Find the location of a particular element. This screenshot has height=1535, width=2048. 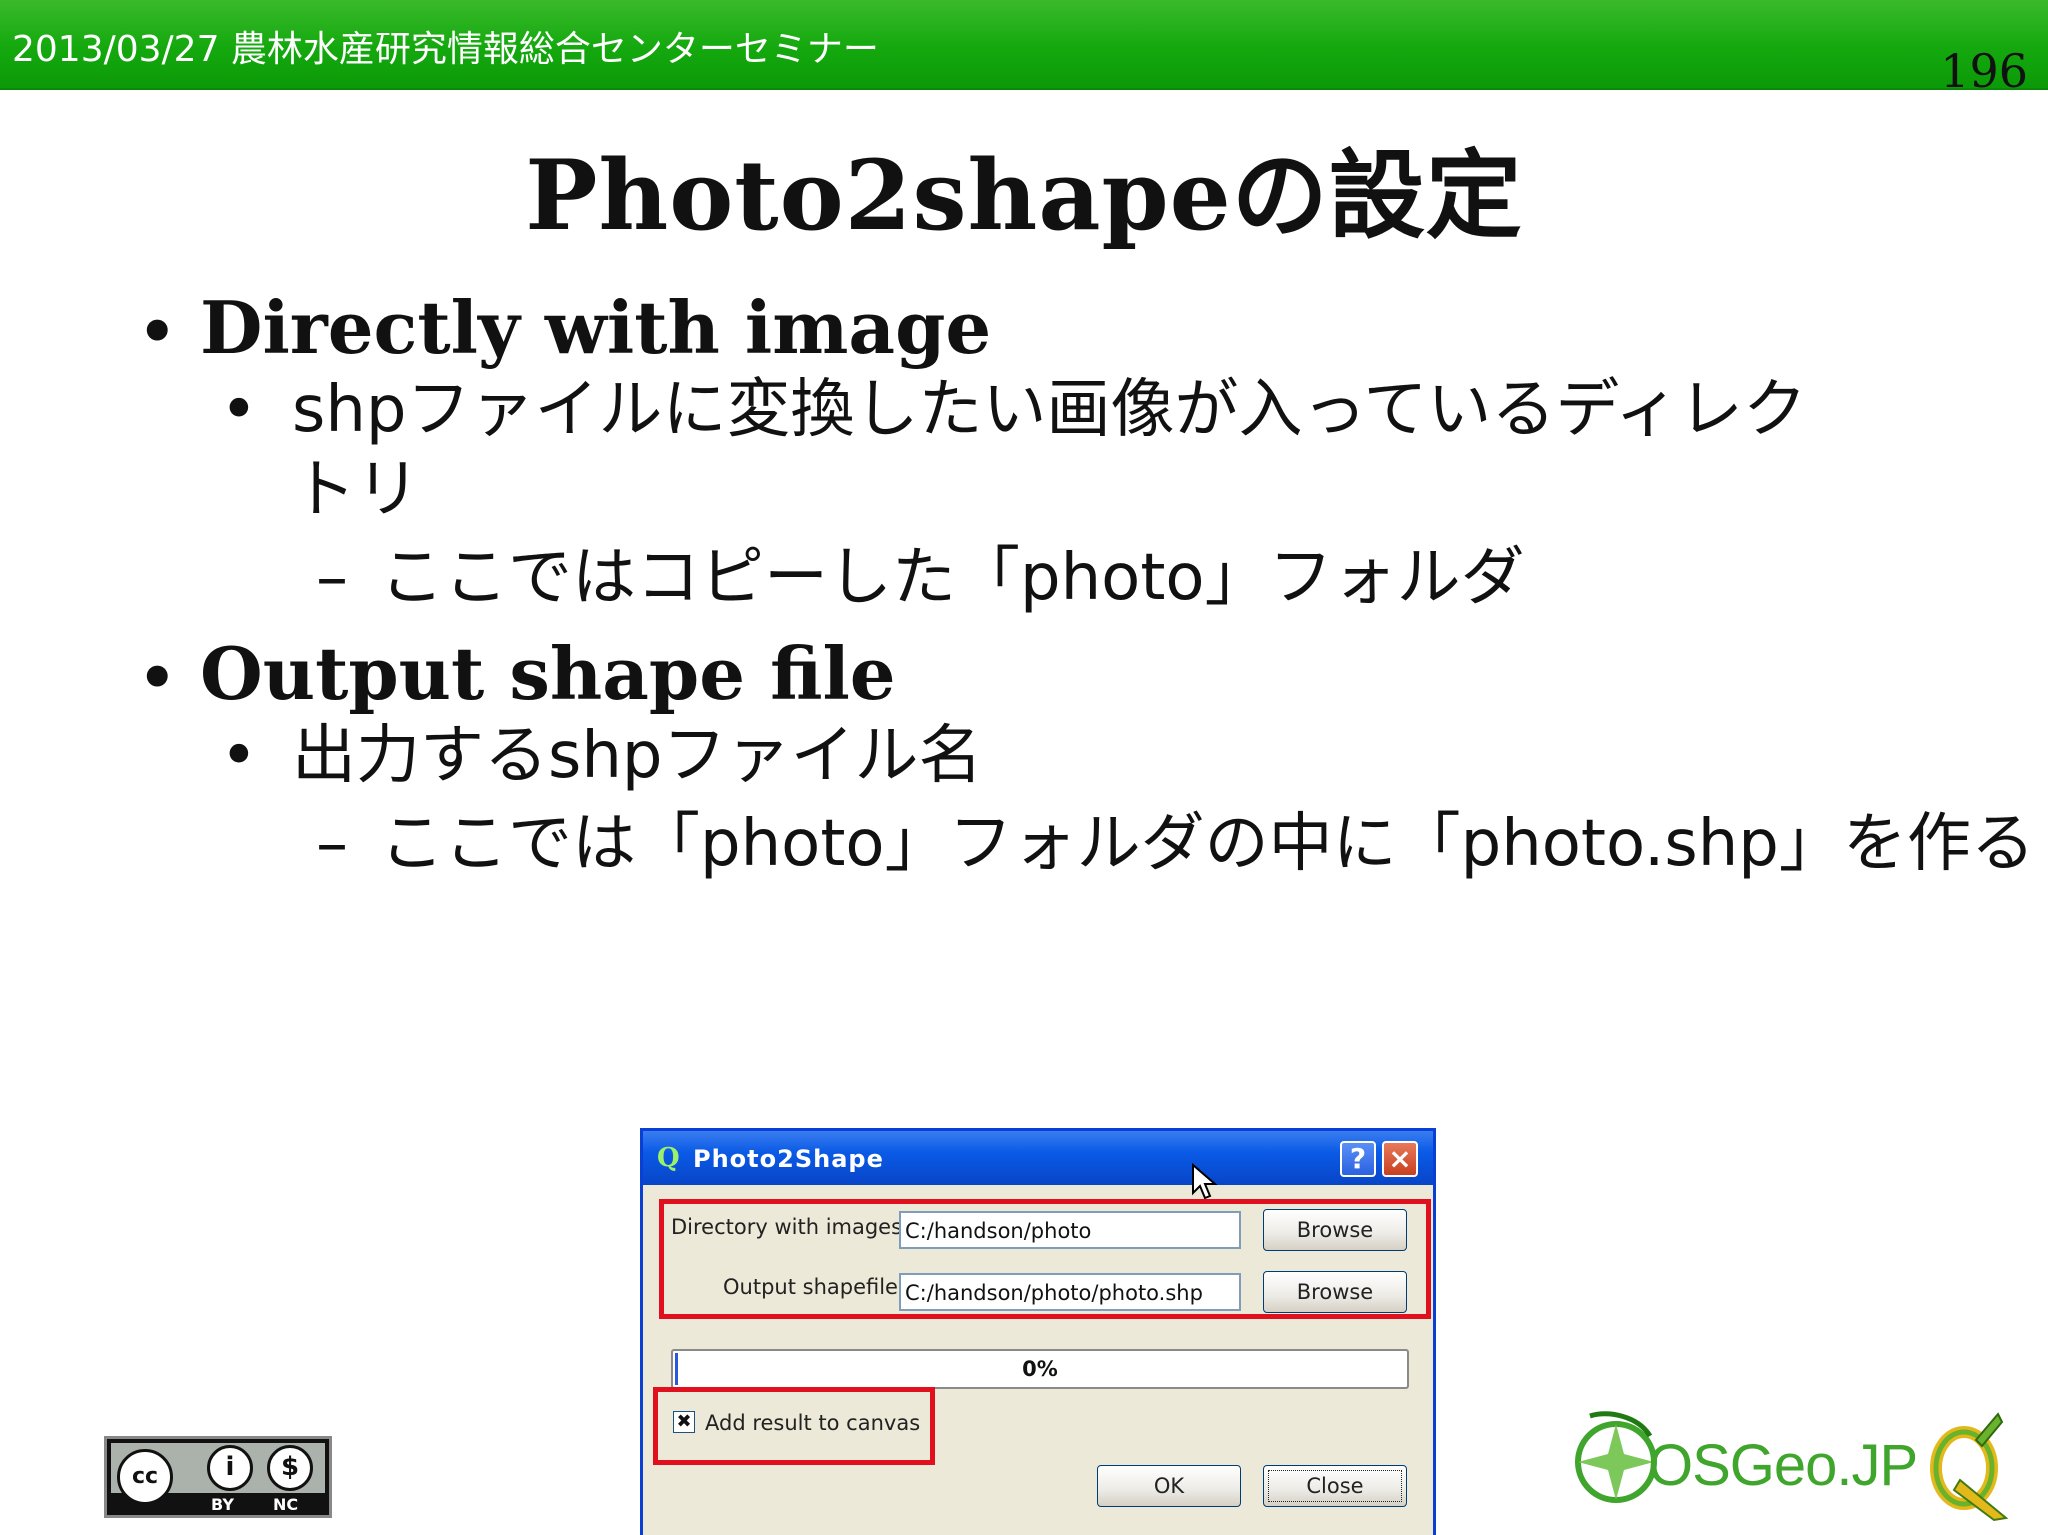

browse-output-button: Browse is located at coordinates (1335, 1292).